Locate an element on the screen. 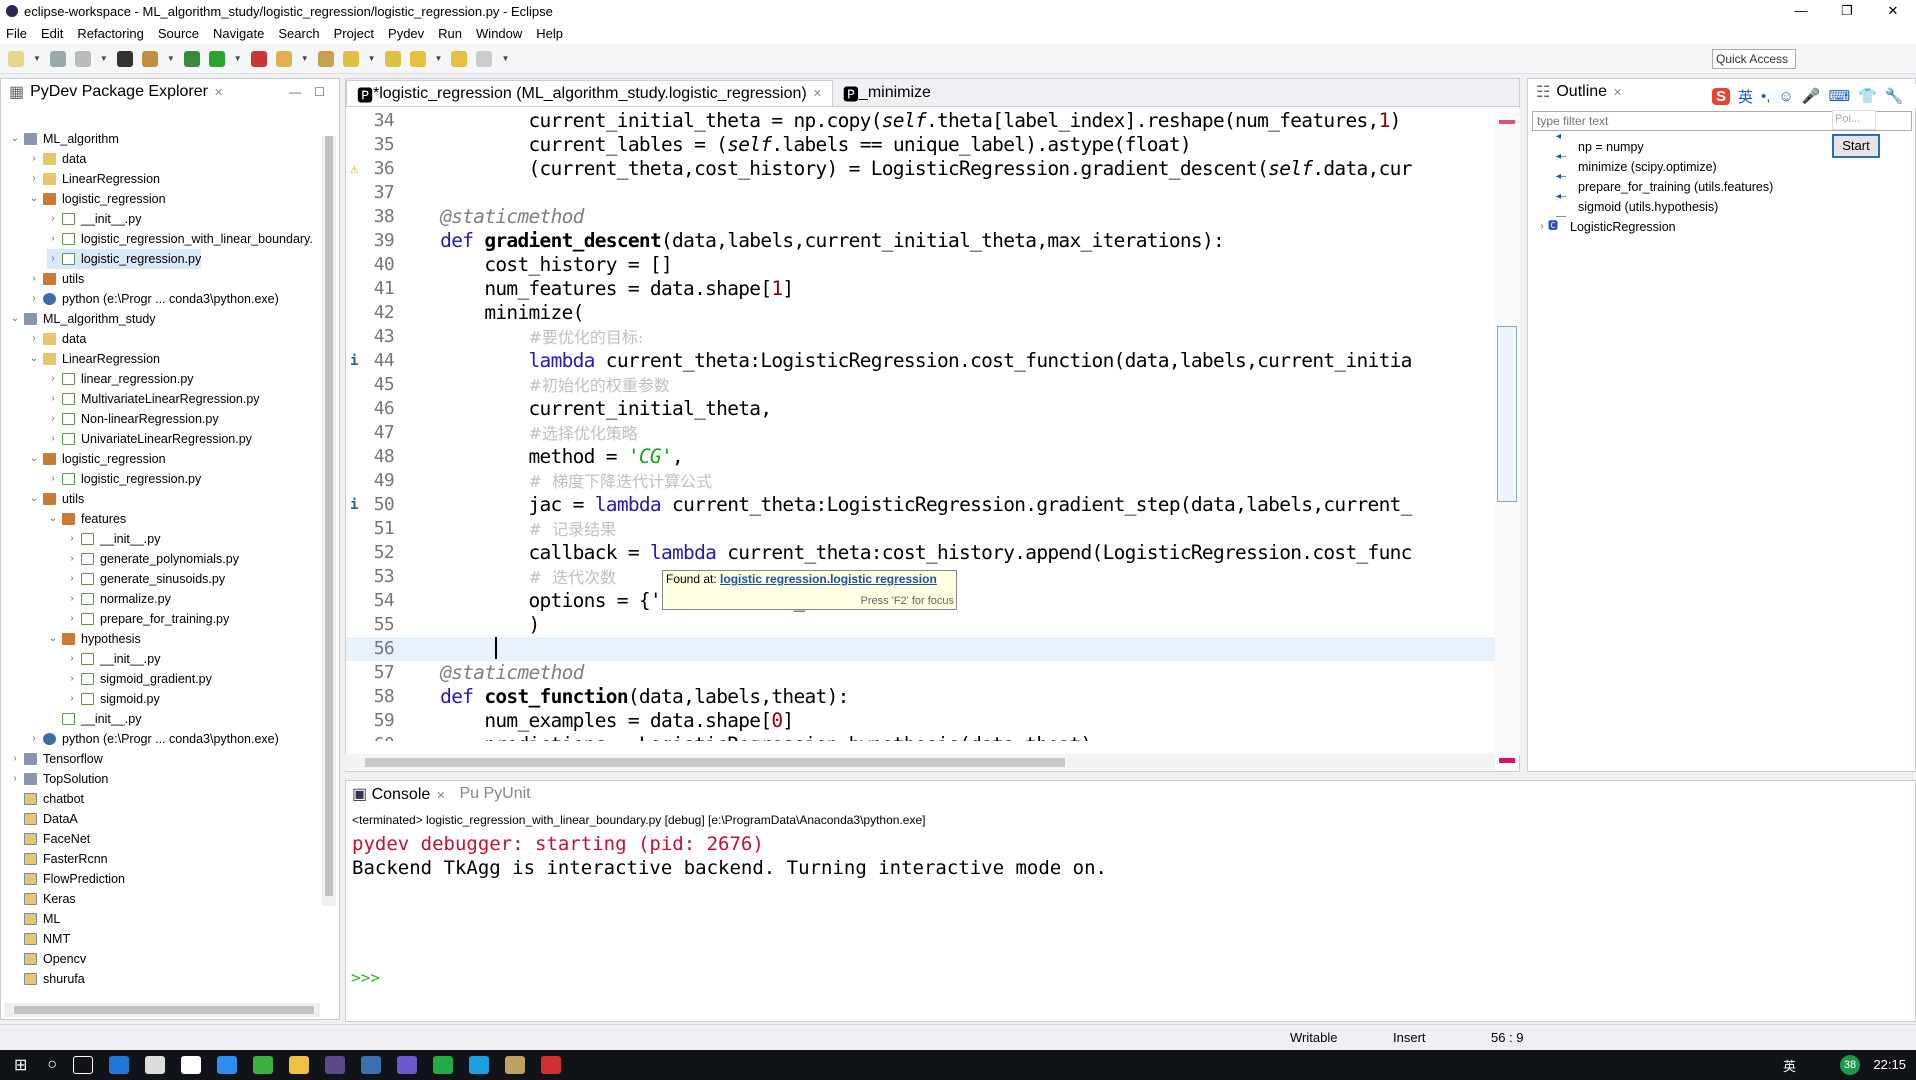 This screenshot has width=1916, height=1080. code-line: 55 ) is located at coordinates (921, 625).